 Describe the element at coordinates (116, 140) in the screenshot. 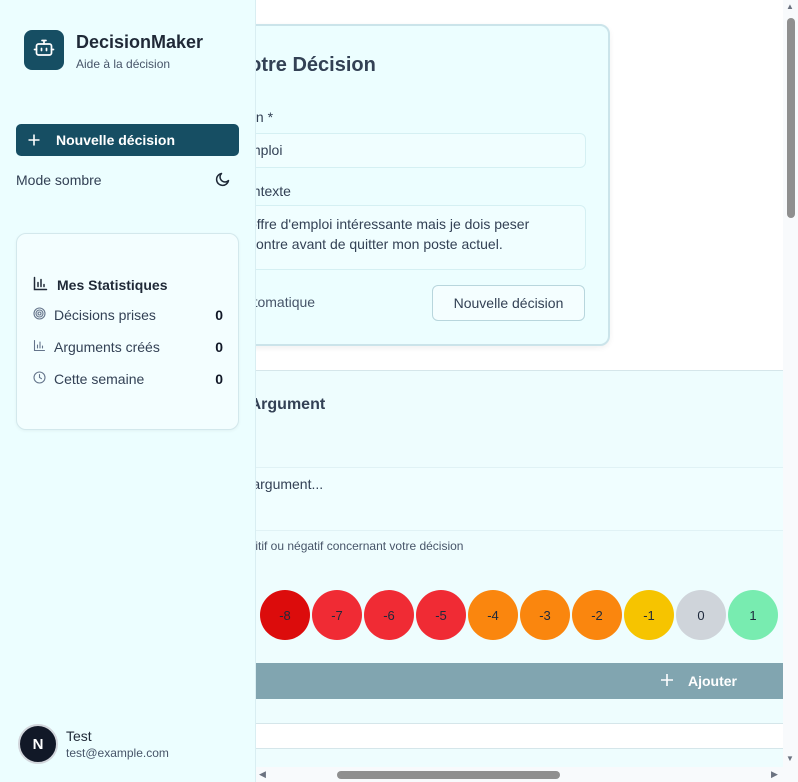

I see `new-decision-label: Nouvelle décision` at that location.